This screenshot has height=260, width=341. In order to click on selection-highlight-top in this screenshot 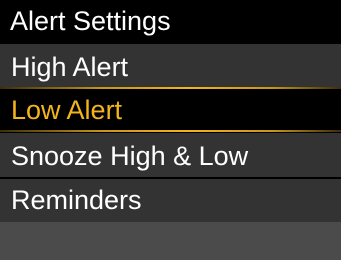, I will do `click(170, 88)`.